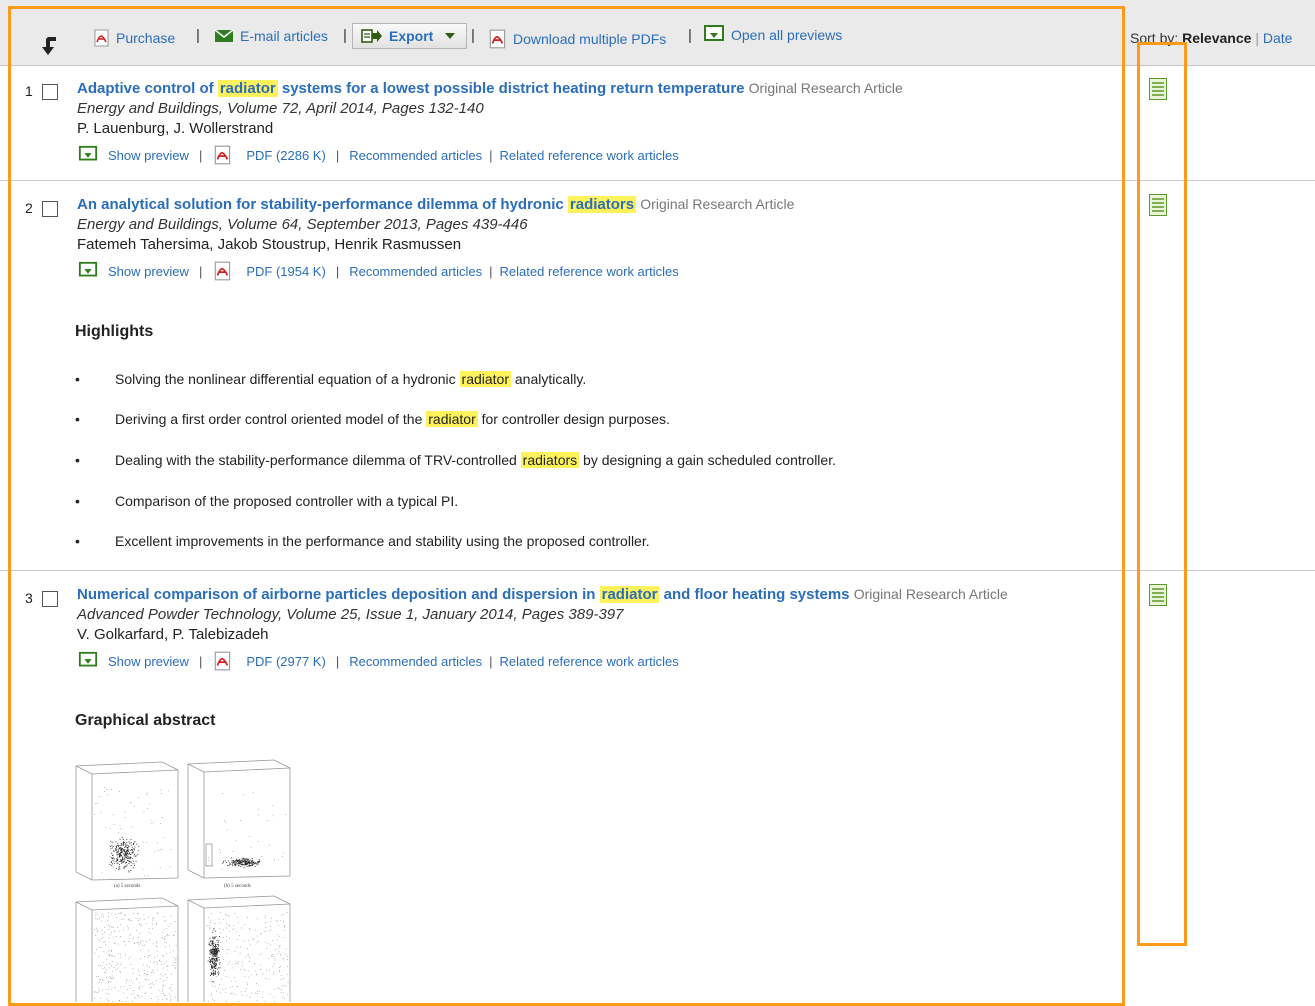 This screenshot has height=1006, width=1315. I want to click on sort-date-link: Date, so click(1278, 38).